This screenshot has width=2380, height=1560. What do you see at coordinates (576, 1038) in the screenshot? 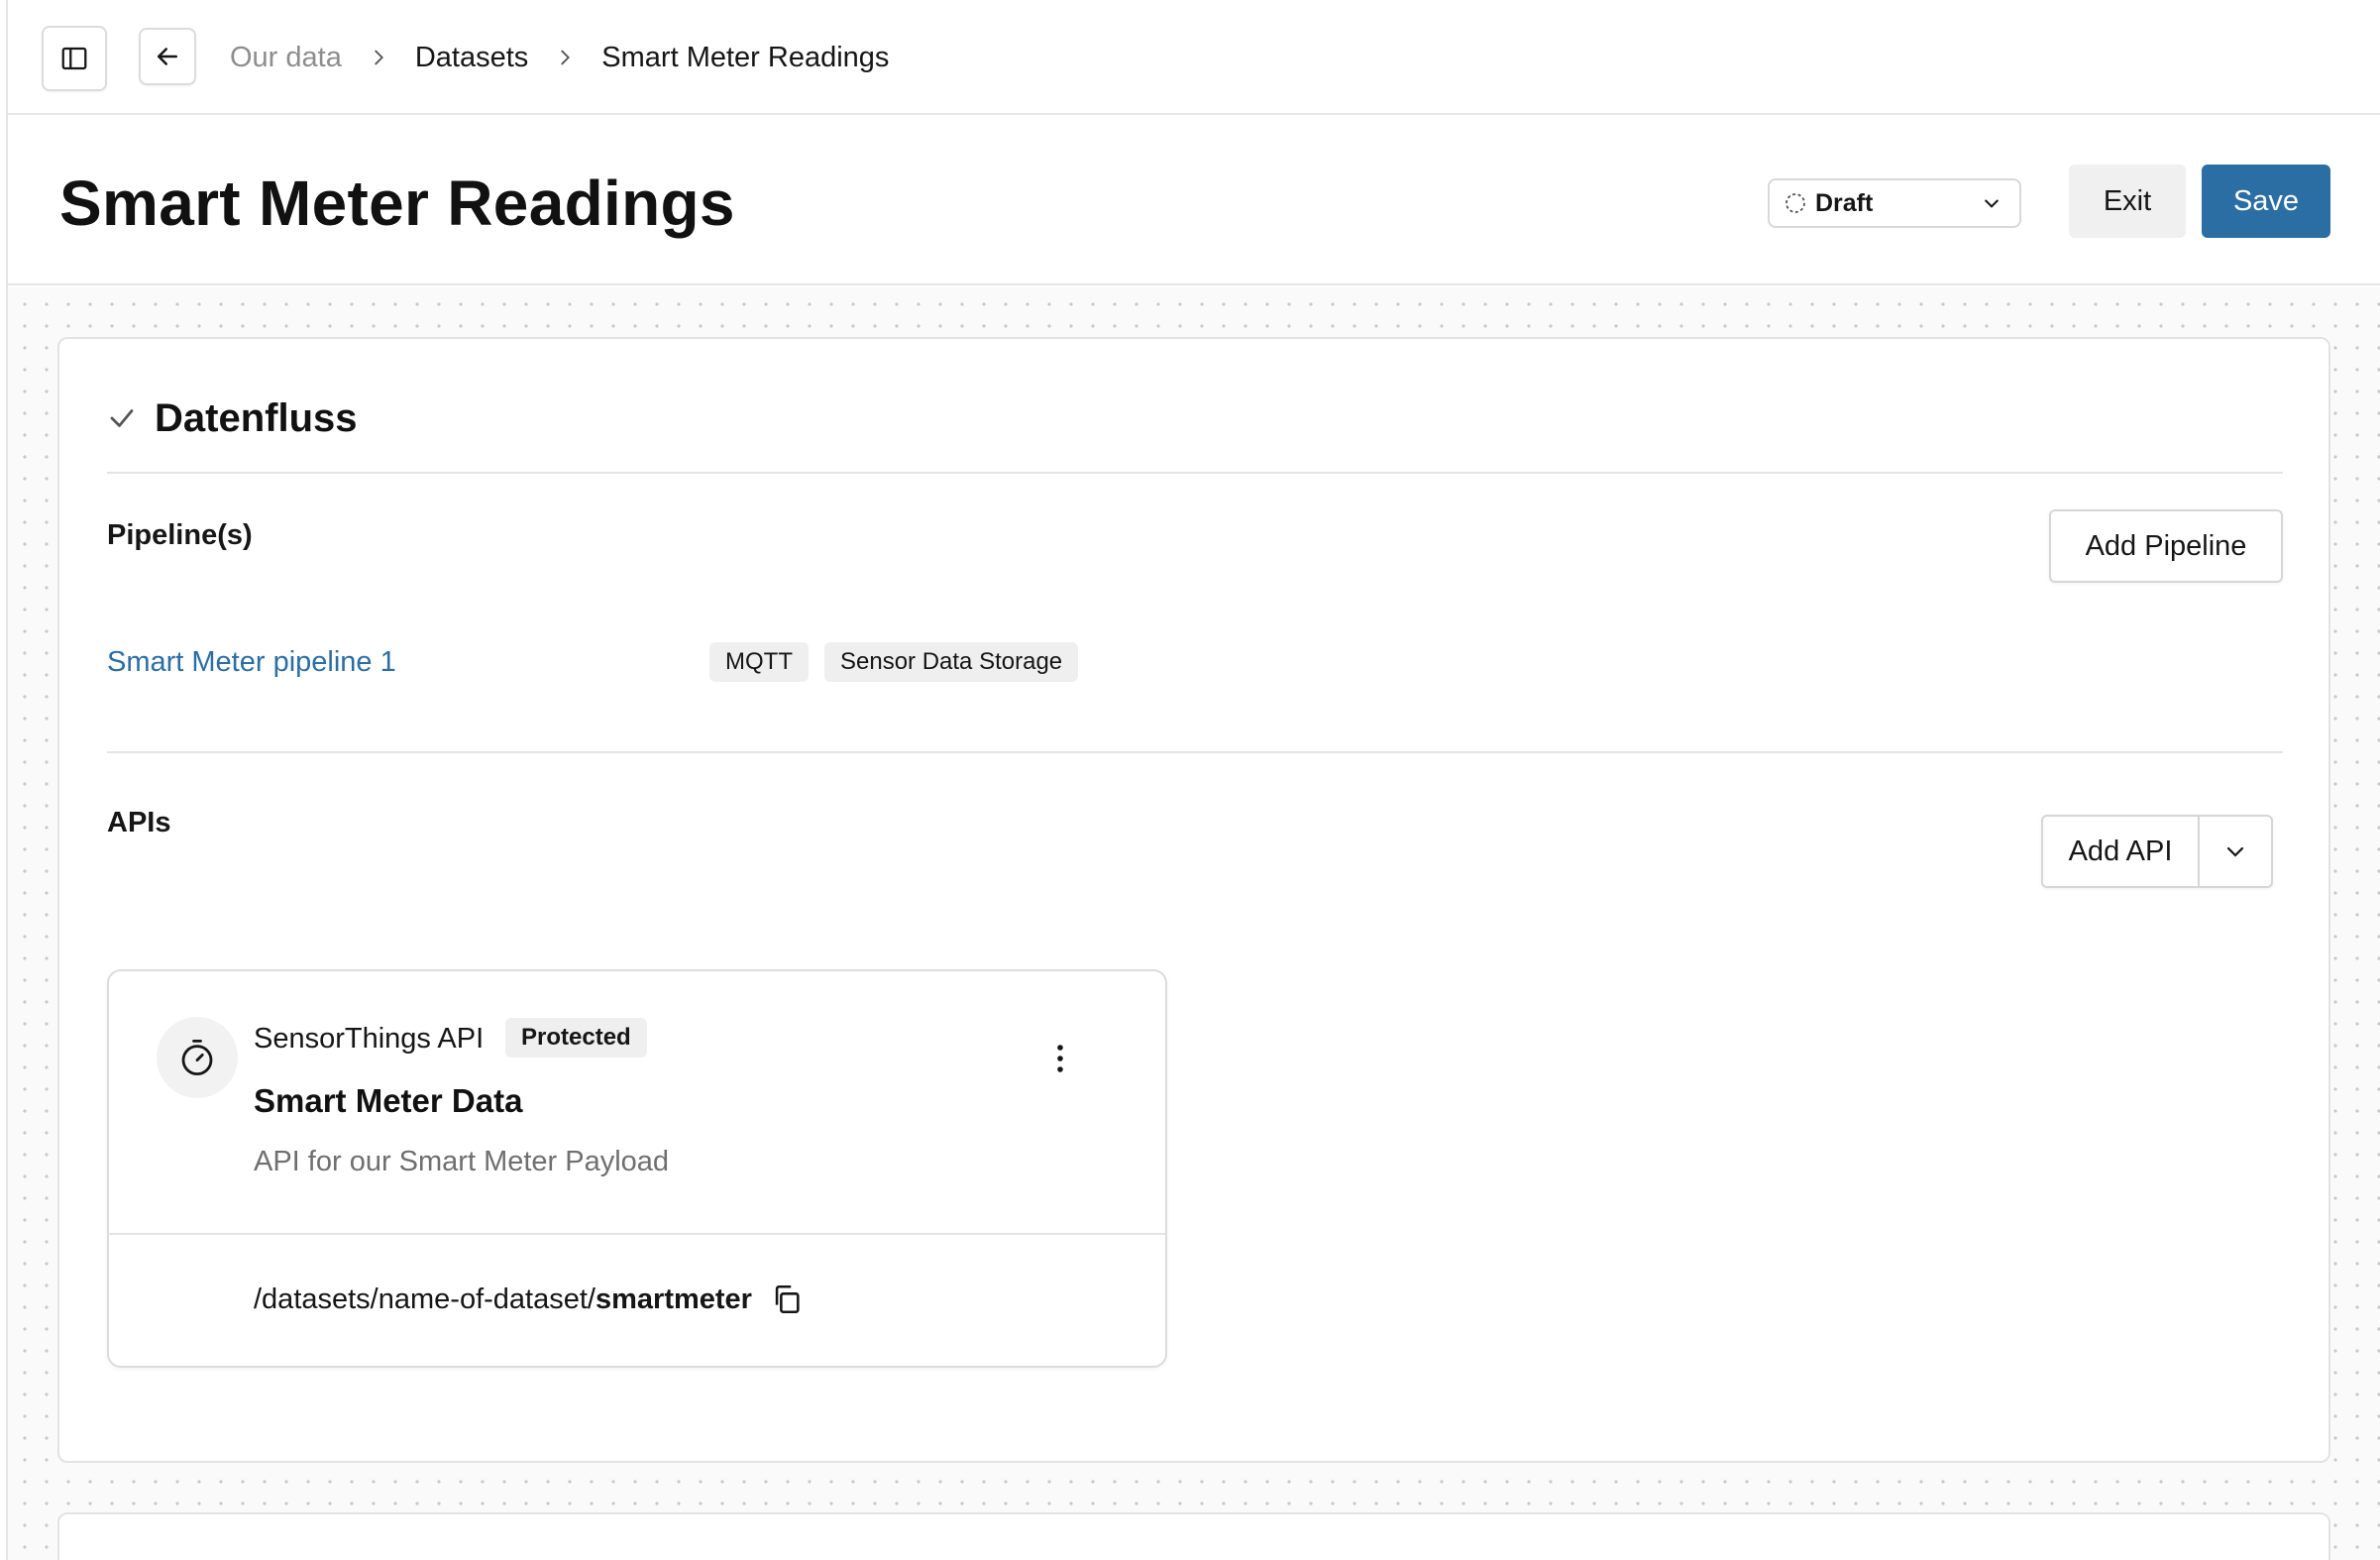
I see `api-protected-badge: Protected` at bounding box center [576, 1038].